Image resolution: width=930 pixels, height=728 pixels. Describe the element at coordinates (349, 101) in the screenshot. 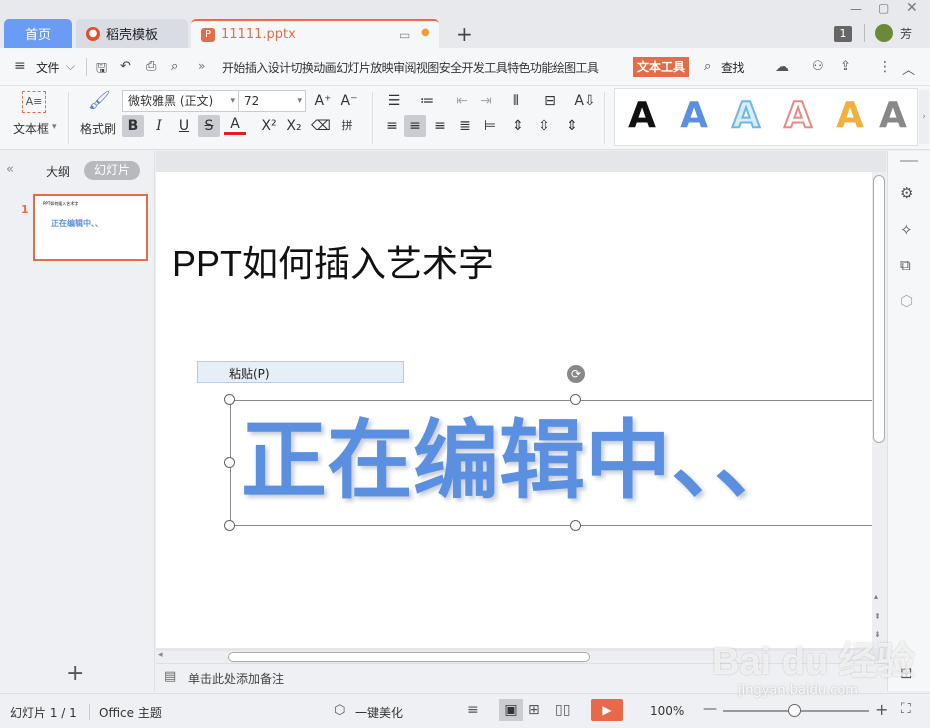

I see `decrease-font-icon: A⁻` at that location.